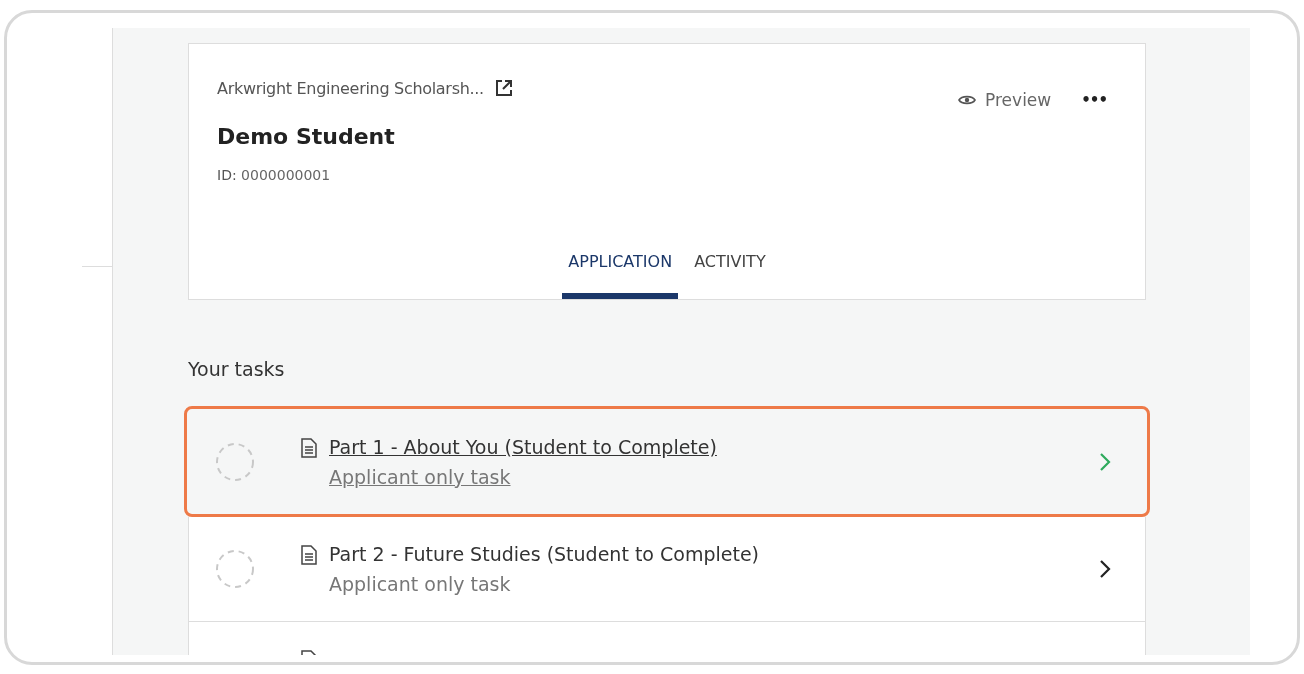 This screenshot has height=674, width=1304. I want to click on more-options-button: •••, so click(1094, 100).